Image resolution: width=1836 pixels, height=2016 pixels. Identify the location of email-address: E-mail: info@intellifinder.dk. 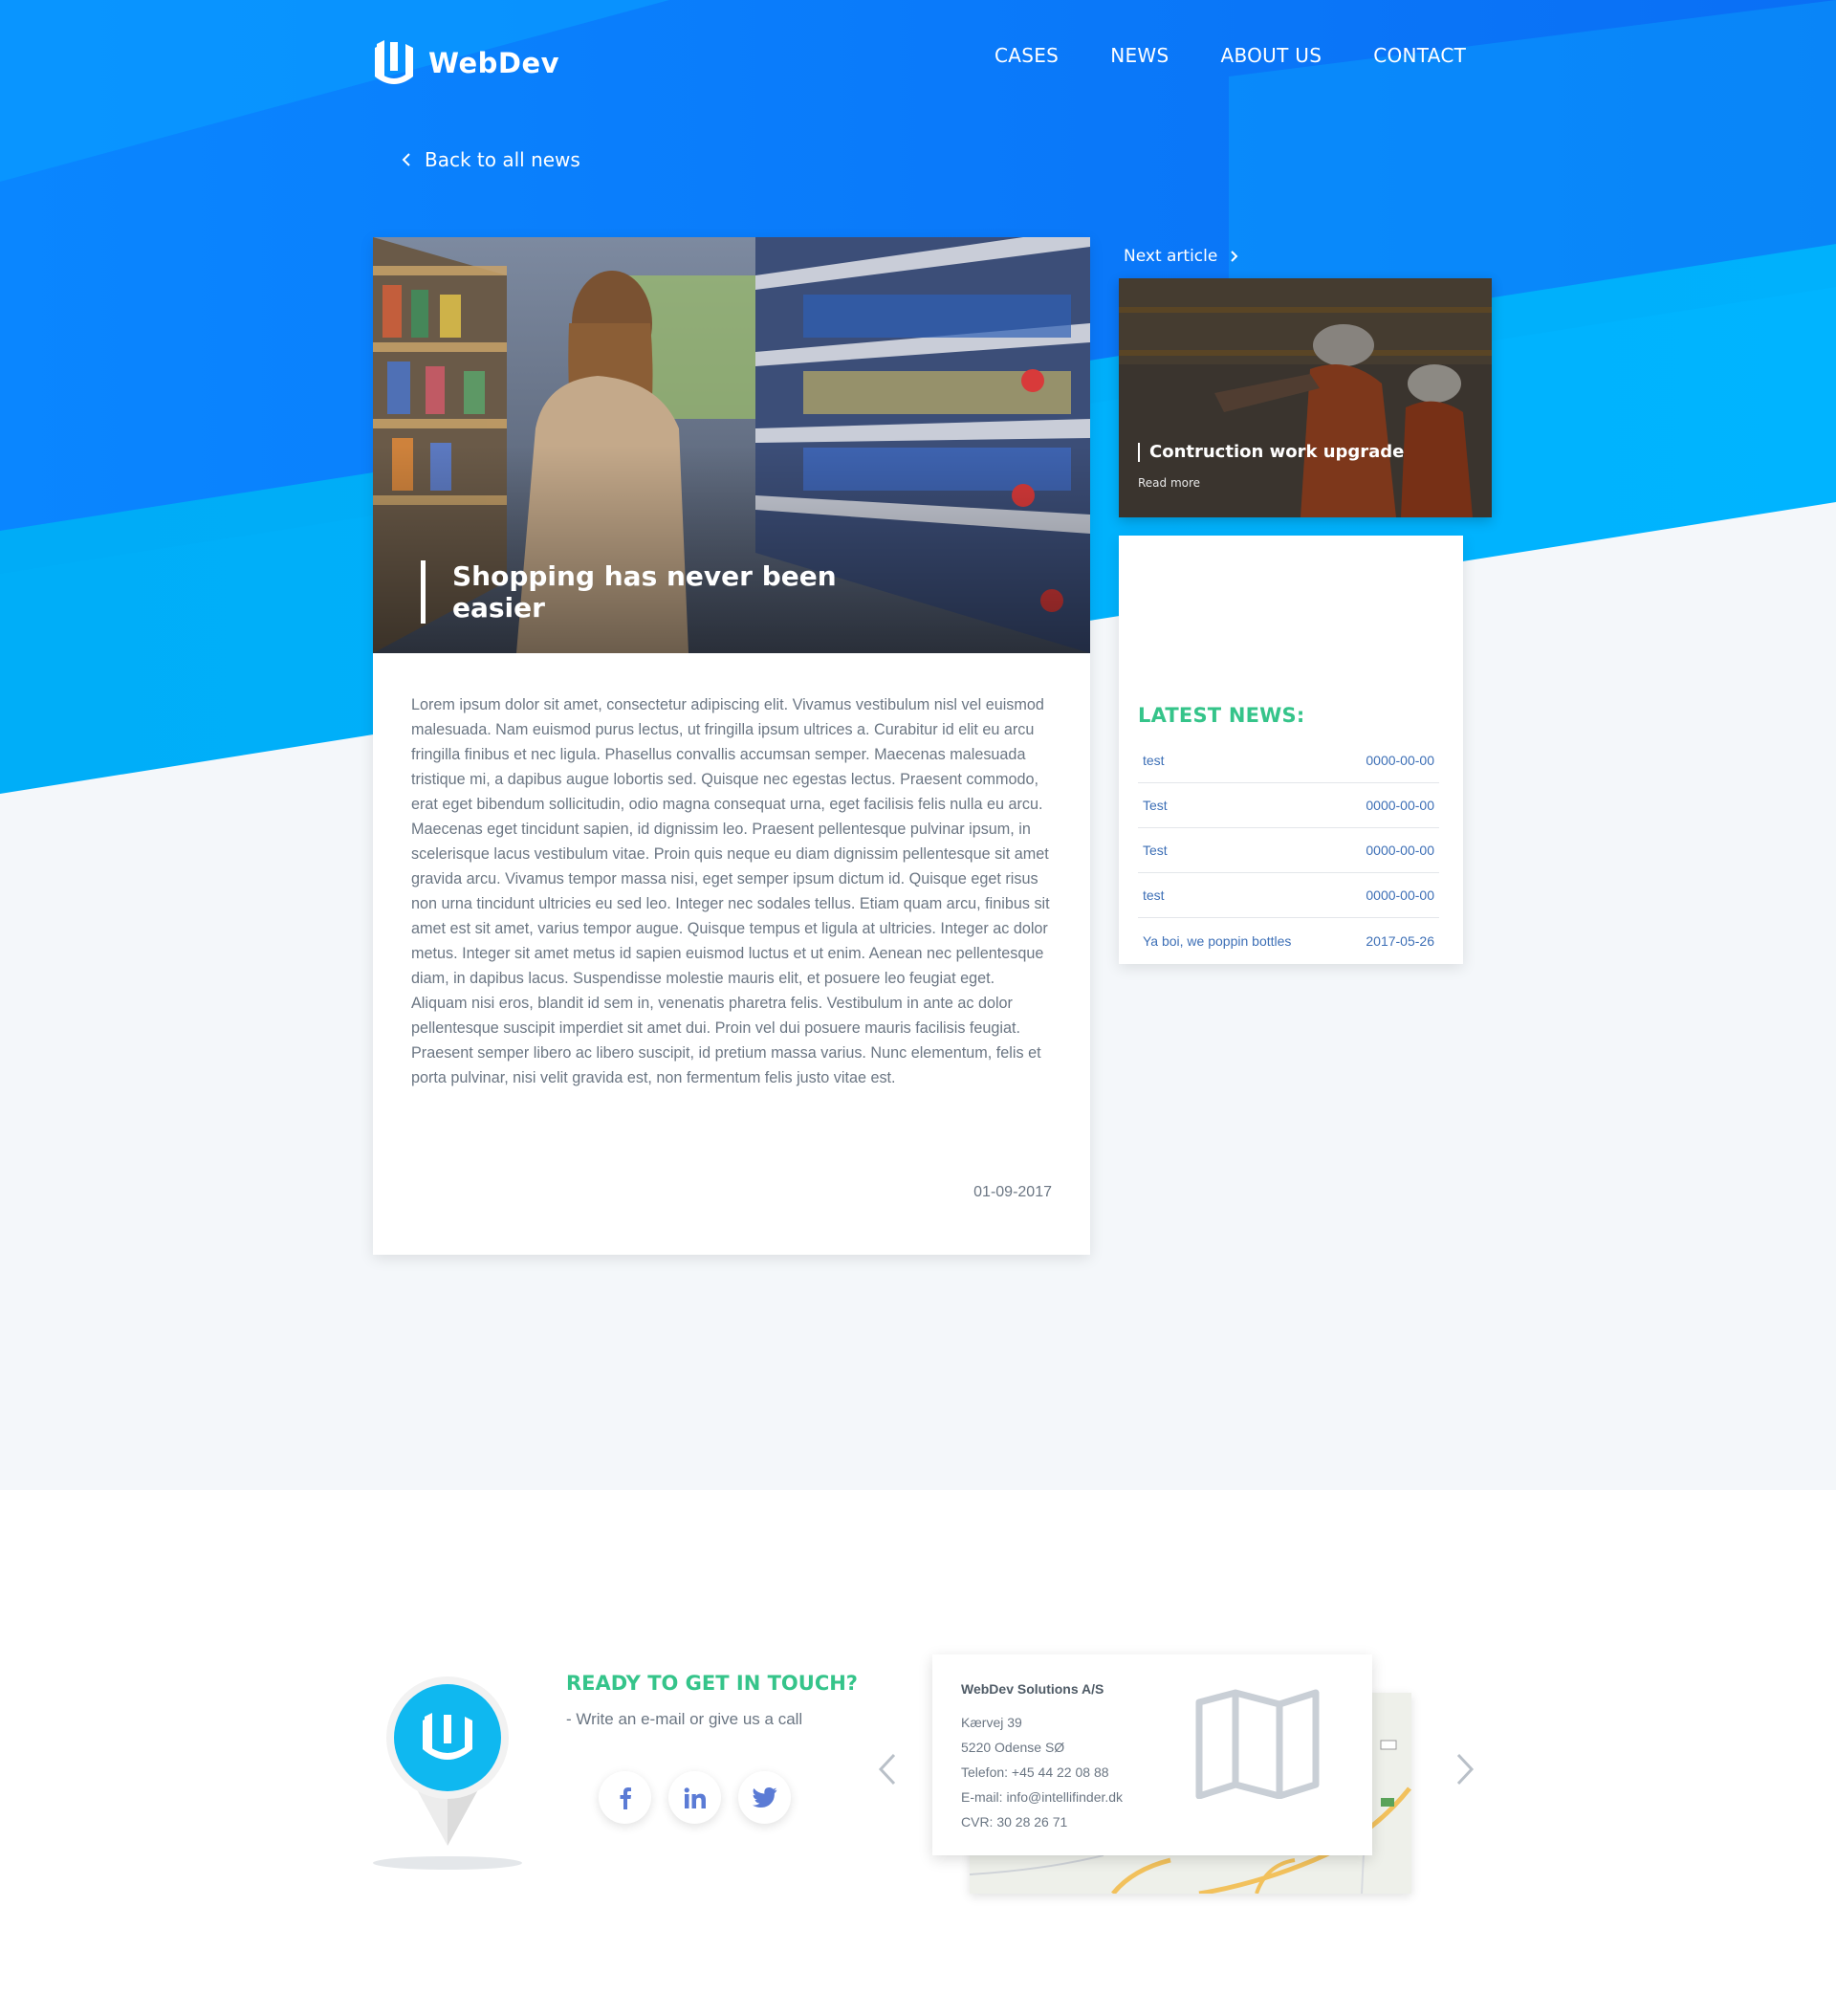
(1042, 1797).